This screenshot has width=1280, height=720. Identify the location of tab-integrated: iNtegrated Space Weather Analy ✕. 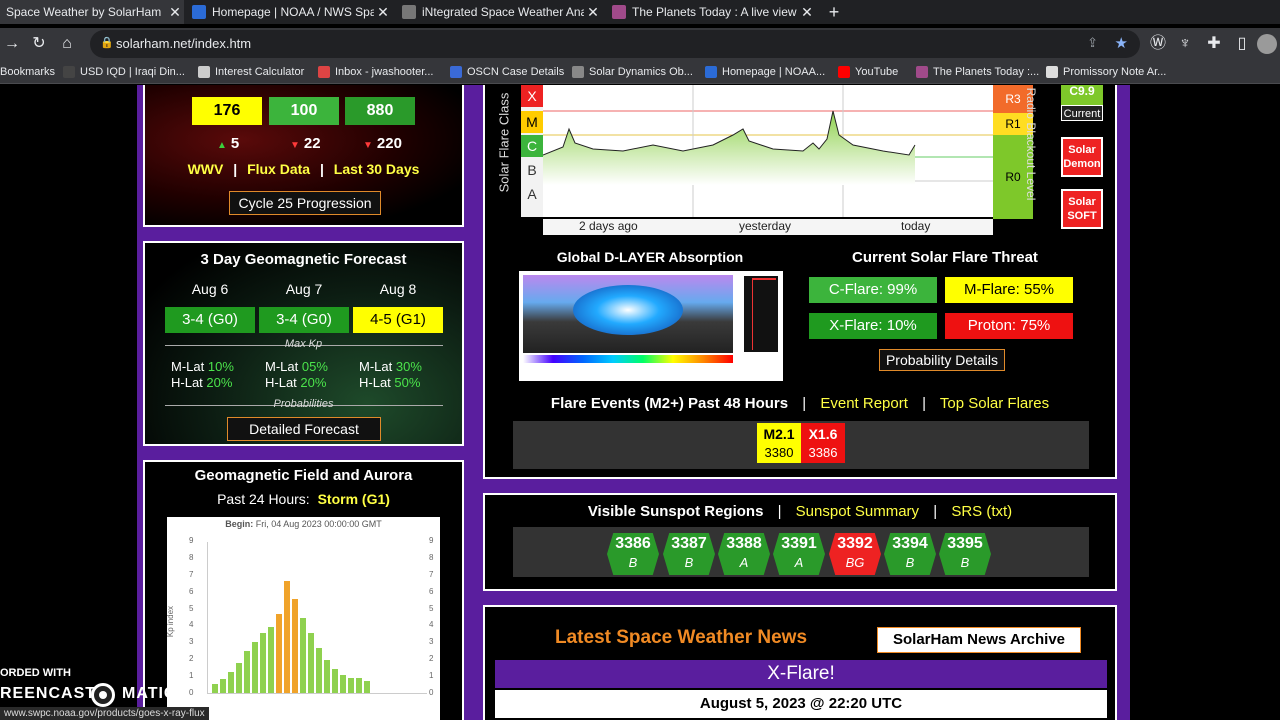
(499, 12).